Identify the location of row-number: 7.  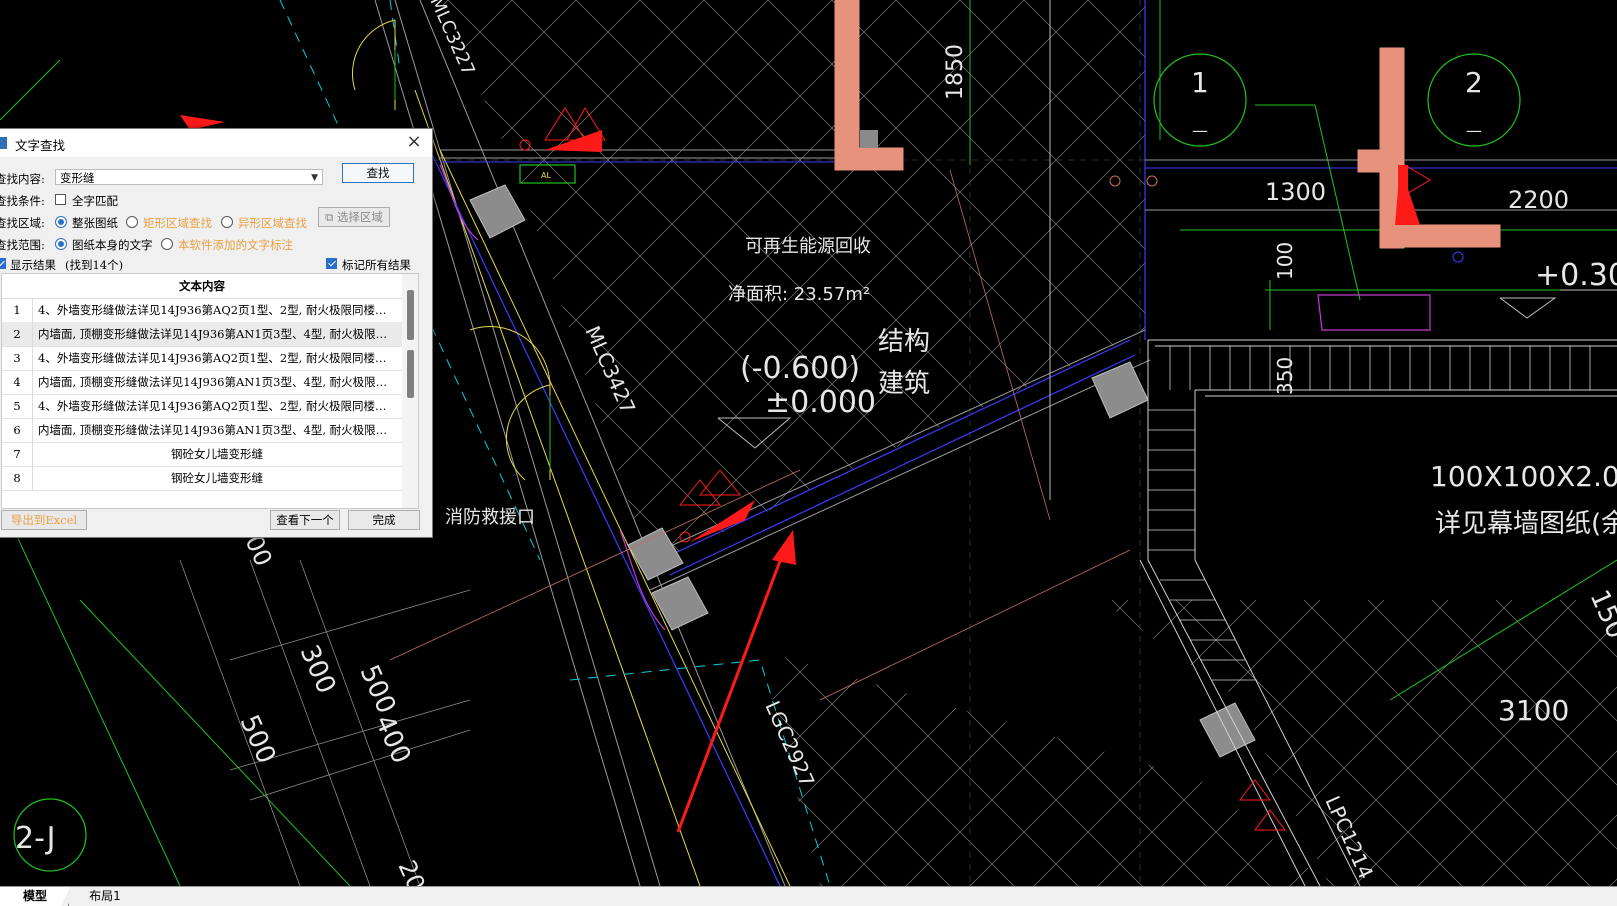
(17, 454).